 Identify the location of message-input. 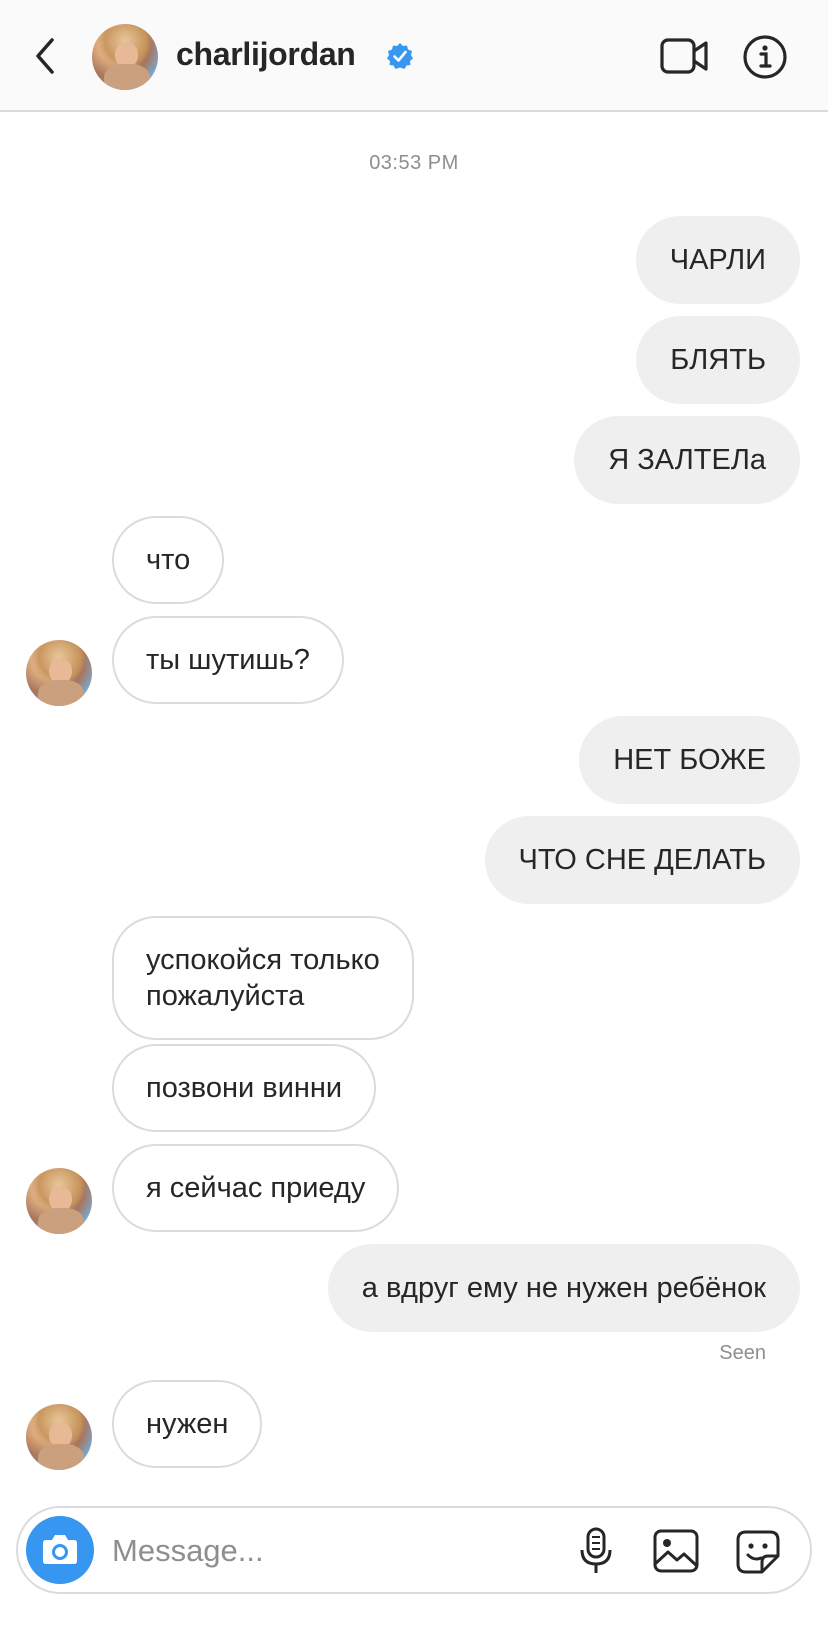
(322, 1551).